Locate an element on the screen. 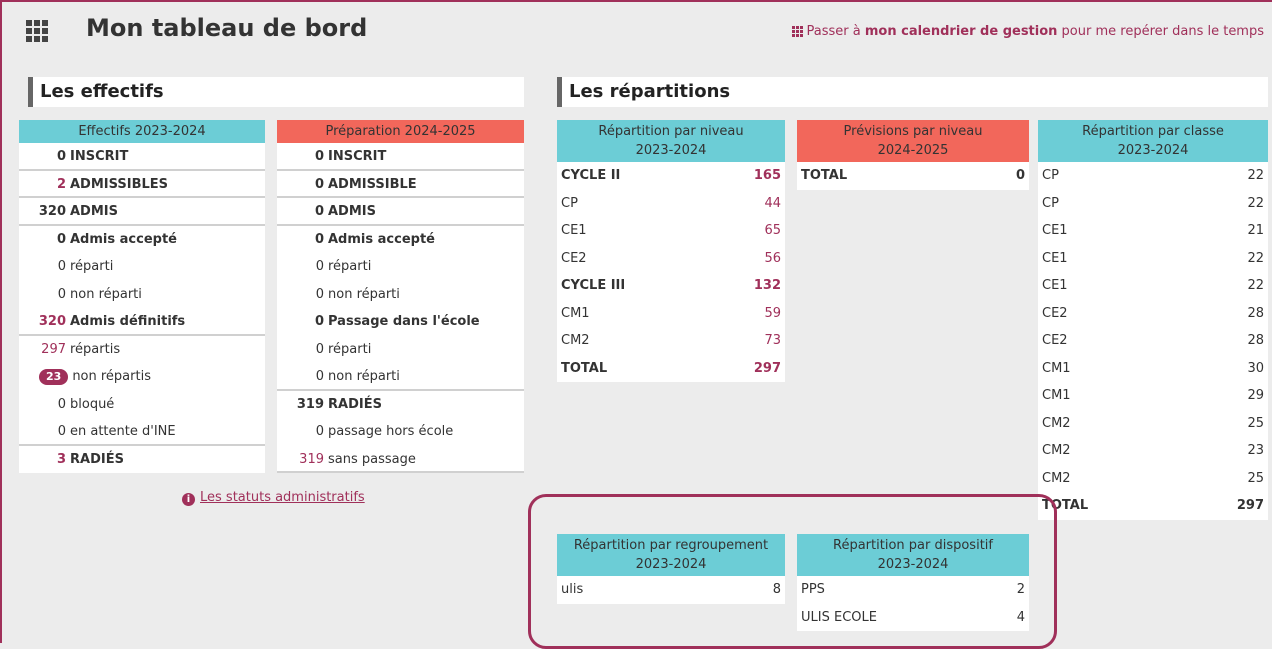 The width and height of the screenshot is (1272, 649). table-row: CE2 28 is located at coordinates (1153, 341).